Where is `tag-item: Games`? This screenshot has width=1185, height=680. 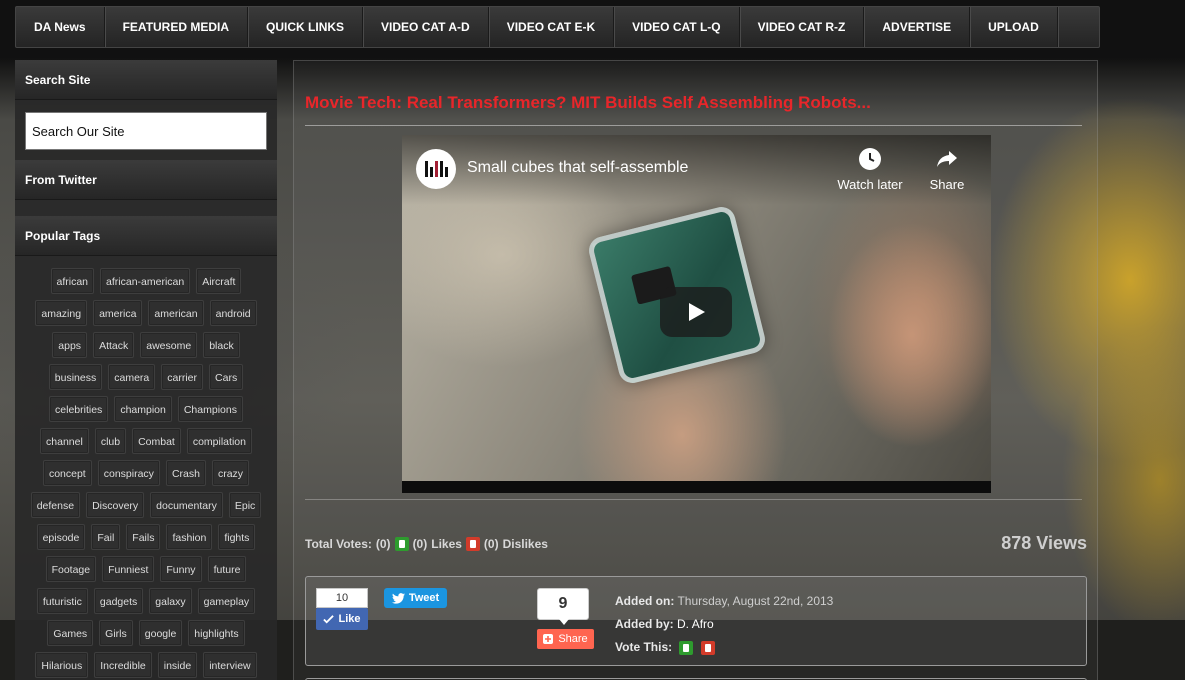
tag-item: Games is located at coordinates (70, 633).